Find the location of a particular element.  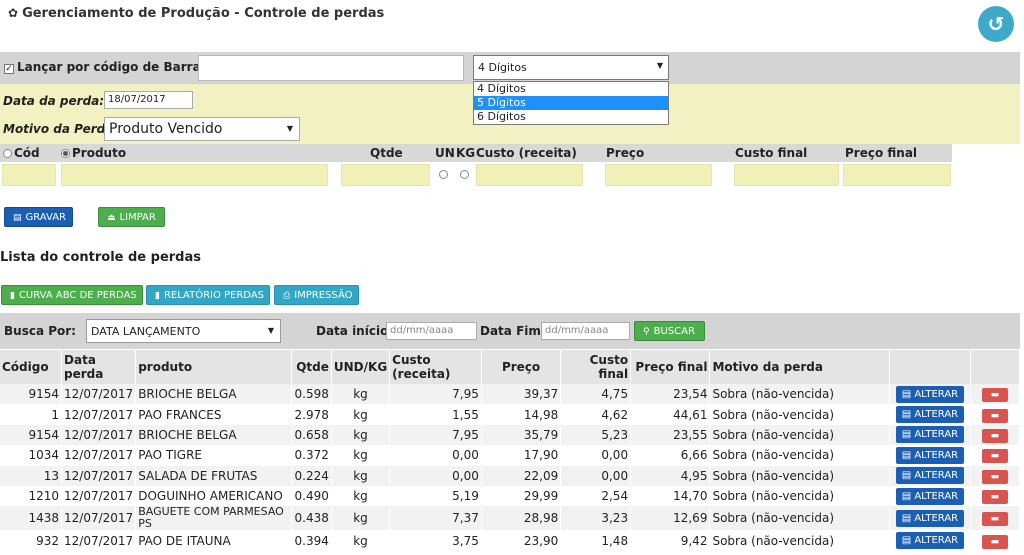

col-preco: Preço is located at coordinates (625, 153).